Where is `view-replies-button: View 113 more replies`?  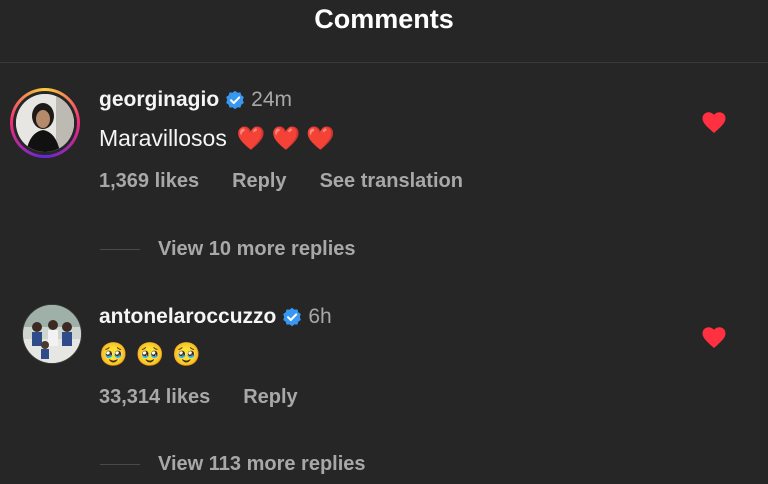
view-replies-button: View 113 more replies is located at coordinates (262, 464).